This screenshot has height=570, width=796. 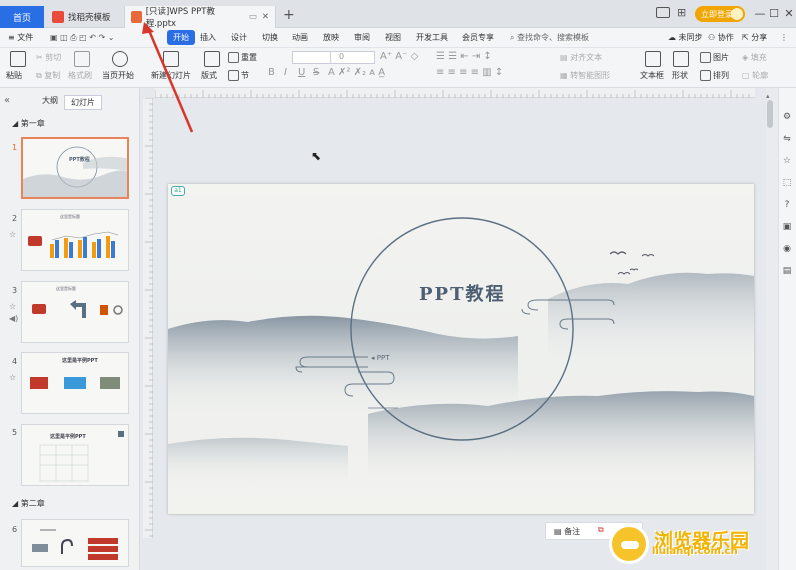 I want to click on tab-slides: 幻灯片, so click(x=83, y=102).